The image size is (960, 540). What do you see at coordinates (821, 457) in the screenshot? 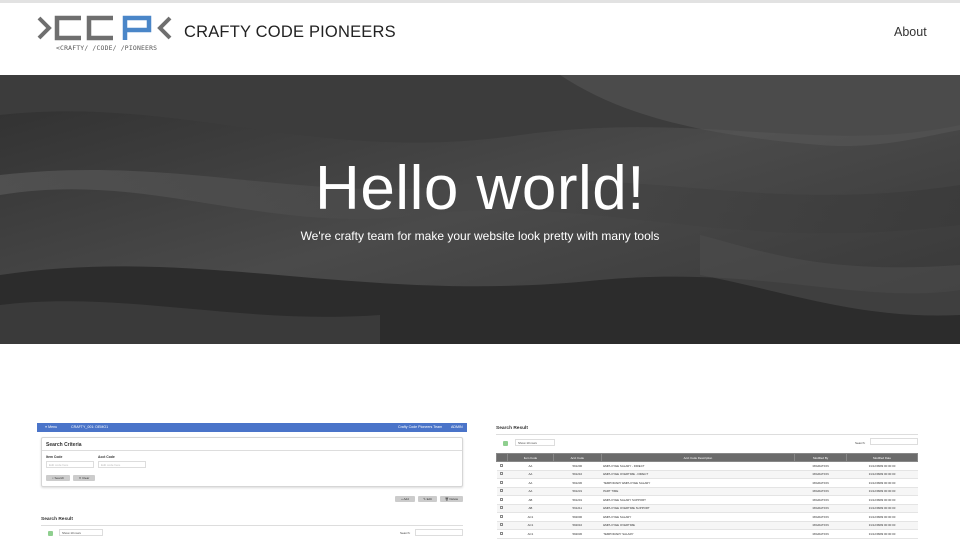
I see `col-modified-by: Modified By` at bounding box center [821, 457].